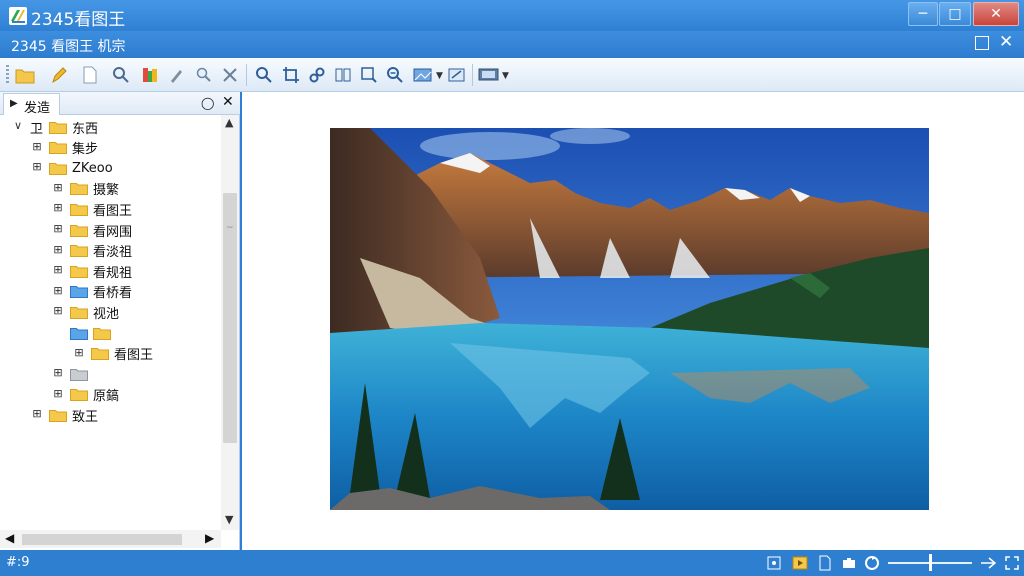 Image resolution: width=1024 pixels, height=576 pixels. I want to click on restore-icon, so click(982, 43).